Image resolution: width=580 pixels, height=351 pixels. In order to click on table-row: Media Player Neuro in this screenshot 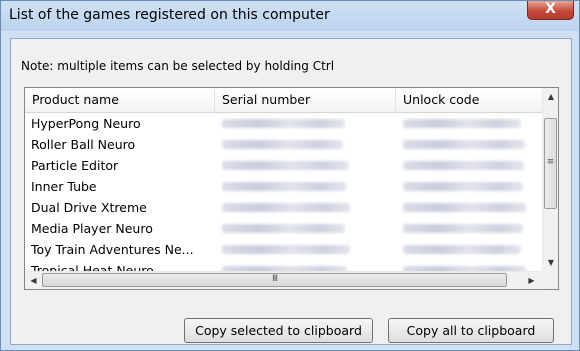, I will do `click(283, 228)`.